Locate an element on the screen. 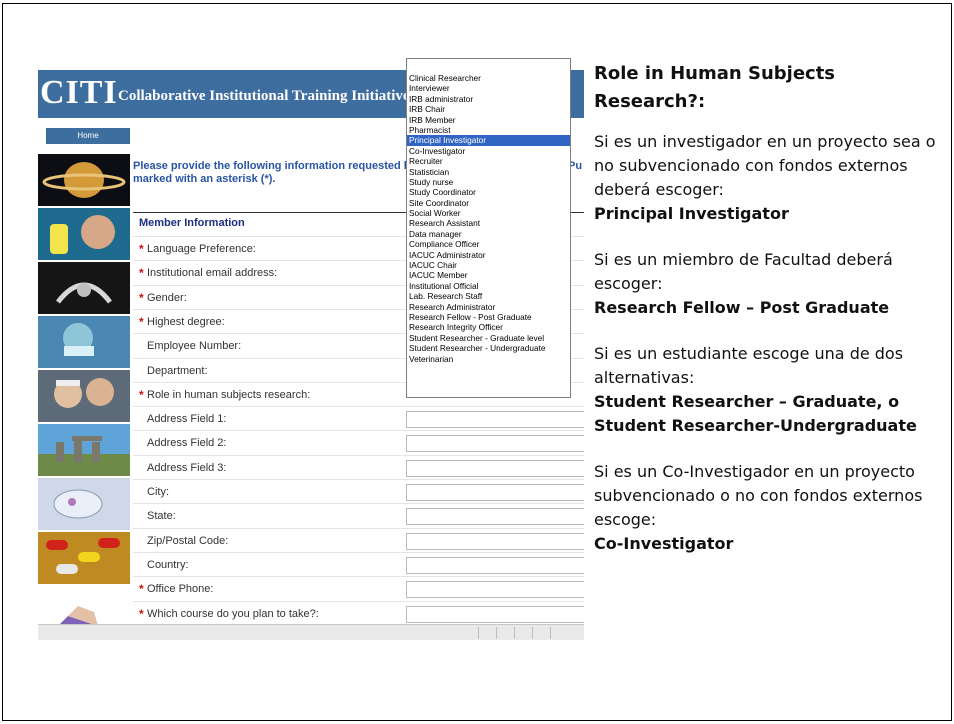  field-label: Department: is located at coordinates (177, 370).